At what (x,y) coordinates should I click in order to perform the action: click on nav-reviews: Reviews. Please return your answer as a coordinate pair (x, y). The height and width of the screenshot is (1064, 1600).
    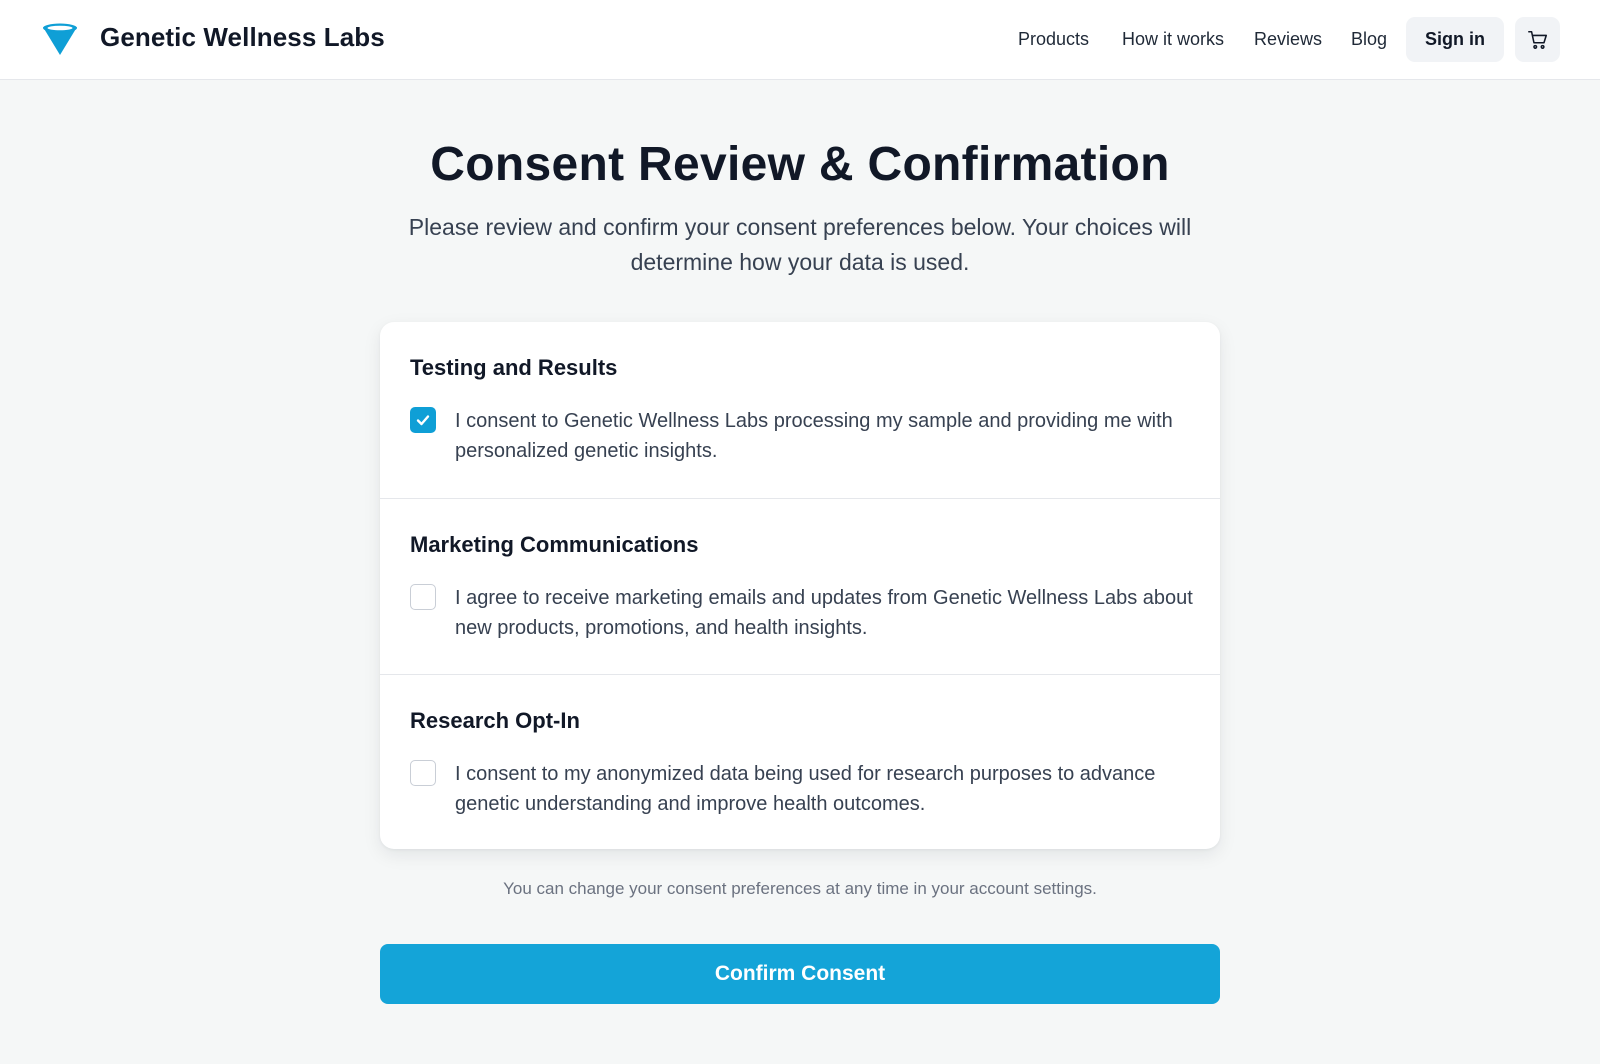
    Looking at the image, I should click on (1288, 39).